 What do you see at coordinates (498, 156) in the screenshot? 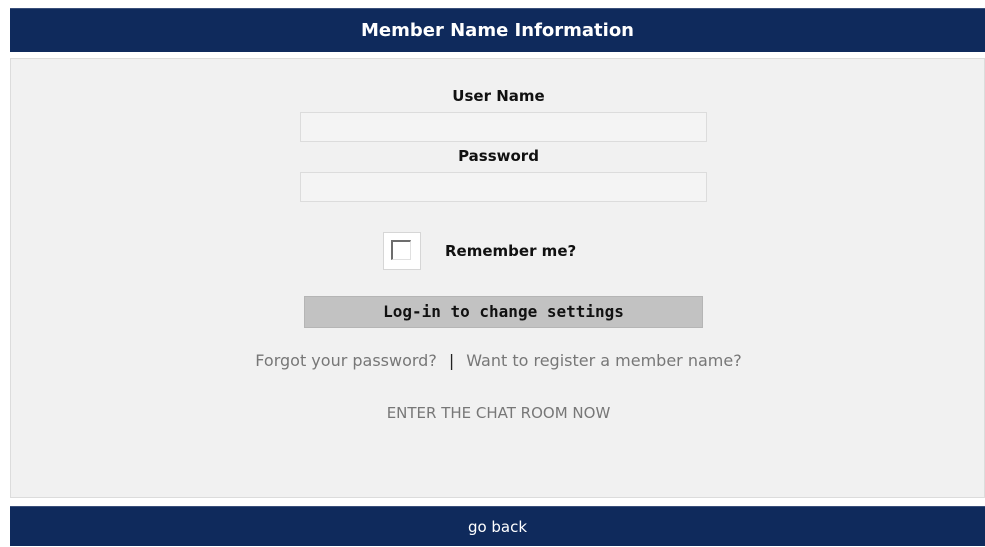
I see `password-label: Password` at bounding box center [498, 156].